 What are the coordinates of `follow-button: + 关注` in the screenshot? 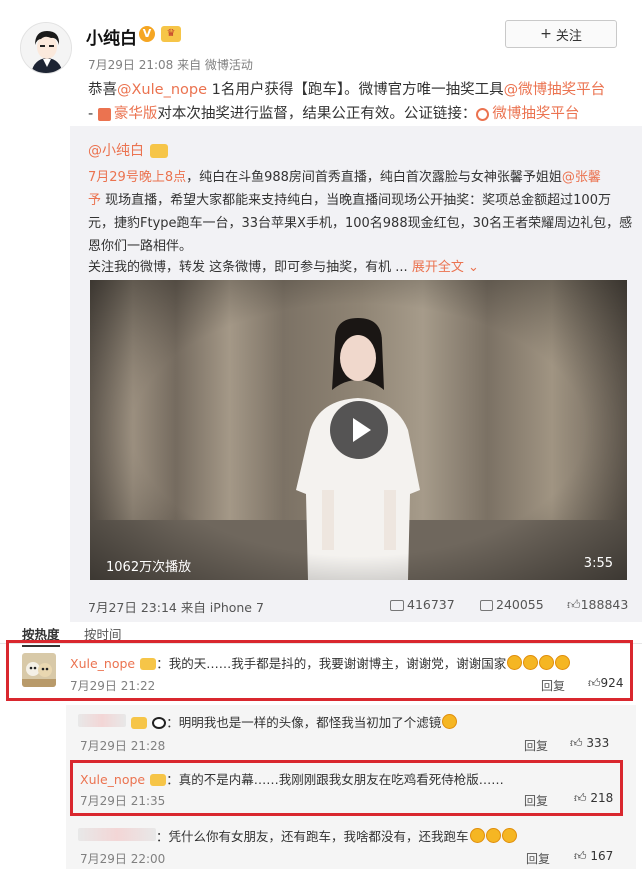 It's located at (561, 34).